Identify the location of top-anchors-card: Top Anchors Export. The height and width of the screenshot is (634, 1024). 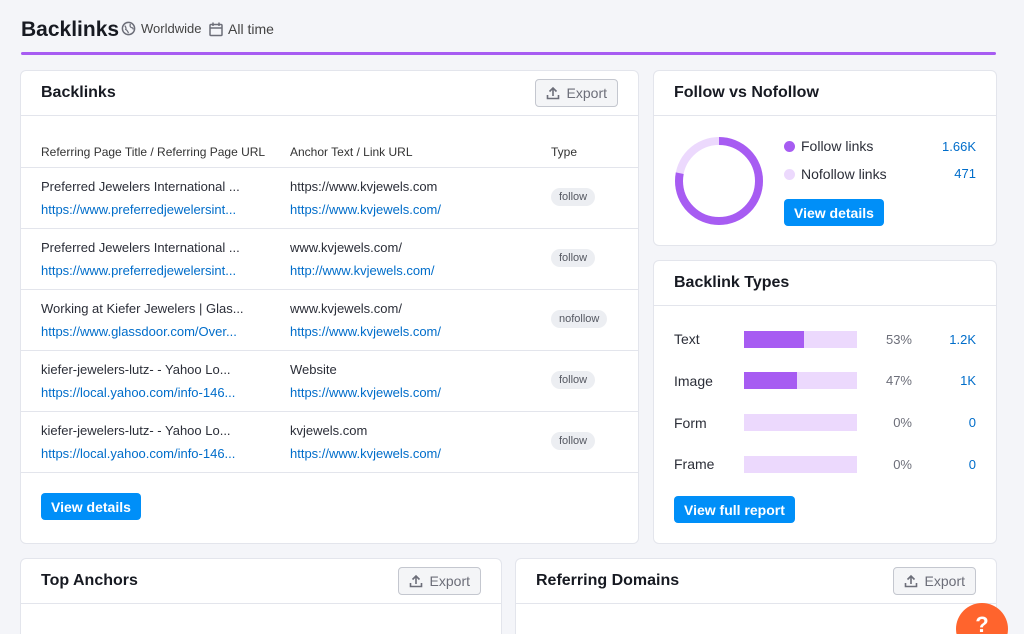
(261, 596).